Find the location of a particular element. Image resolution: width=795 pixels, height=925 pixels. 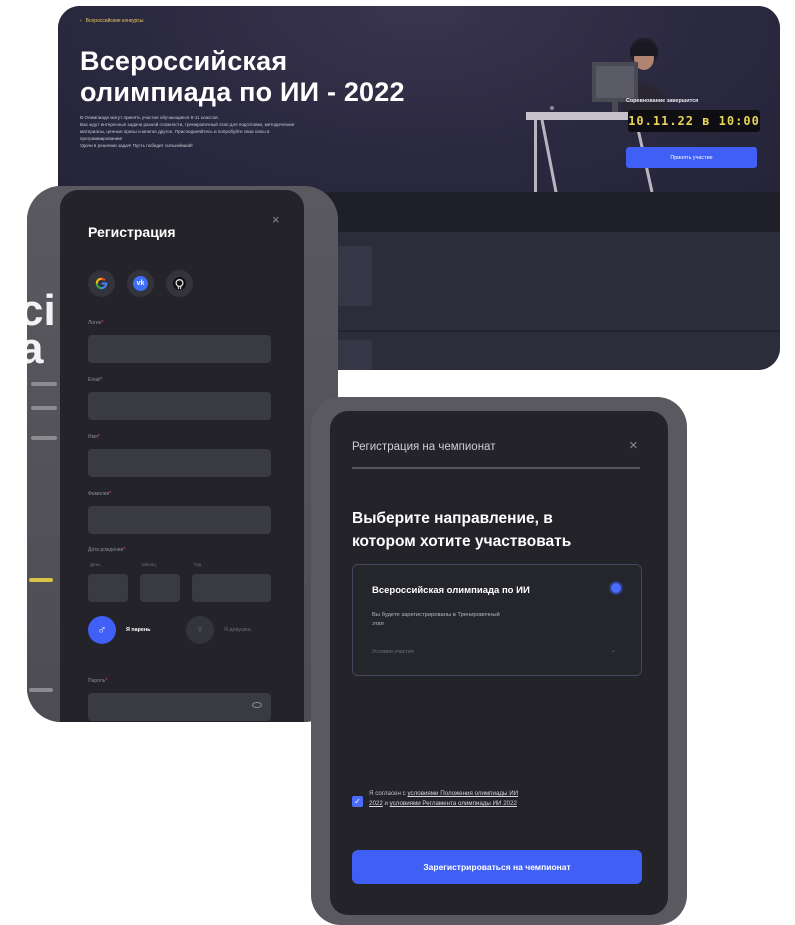

gender-female-button: ♀ is located at coordinates (200, 630).